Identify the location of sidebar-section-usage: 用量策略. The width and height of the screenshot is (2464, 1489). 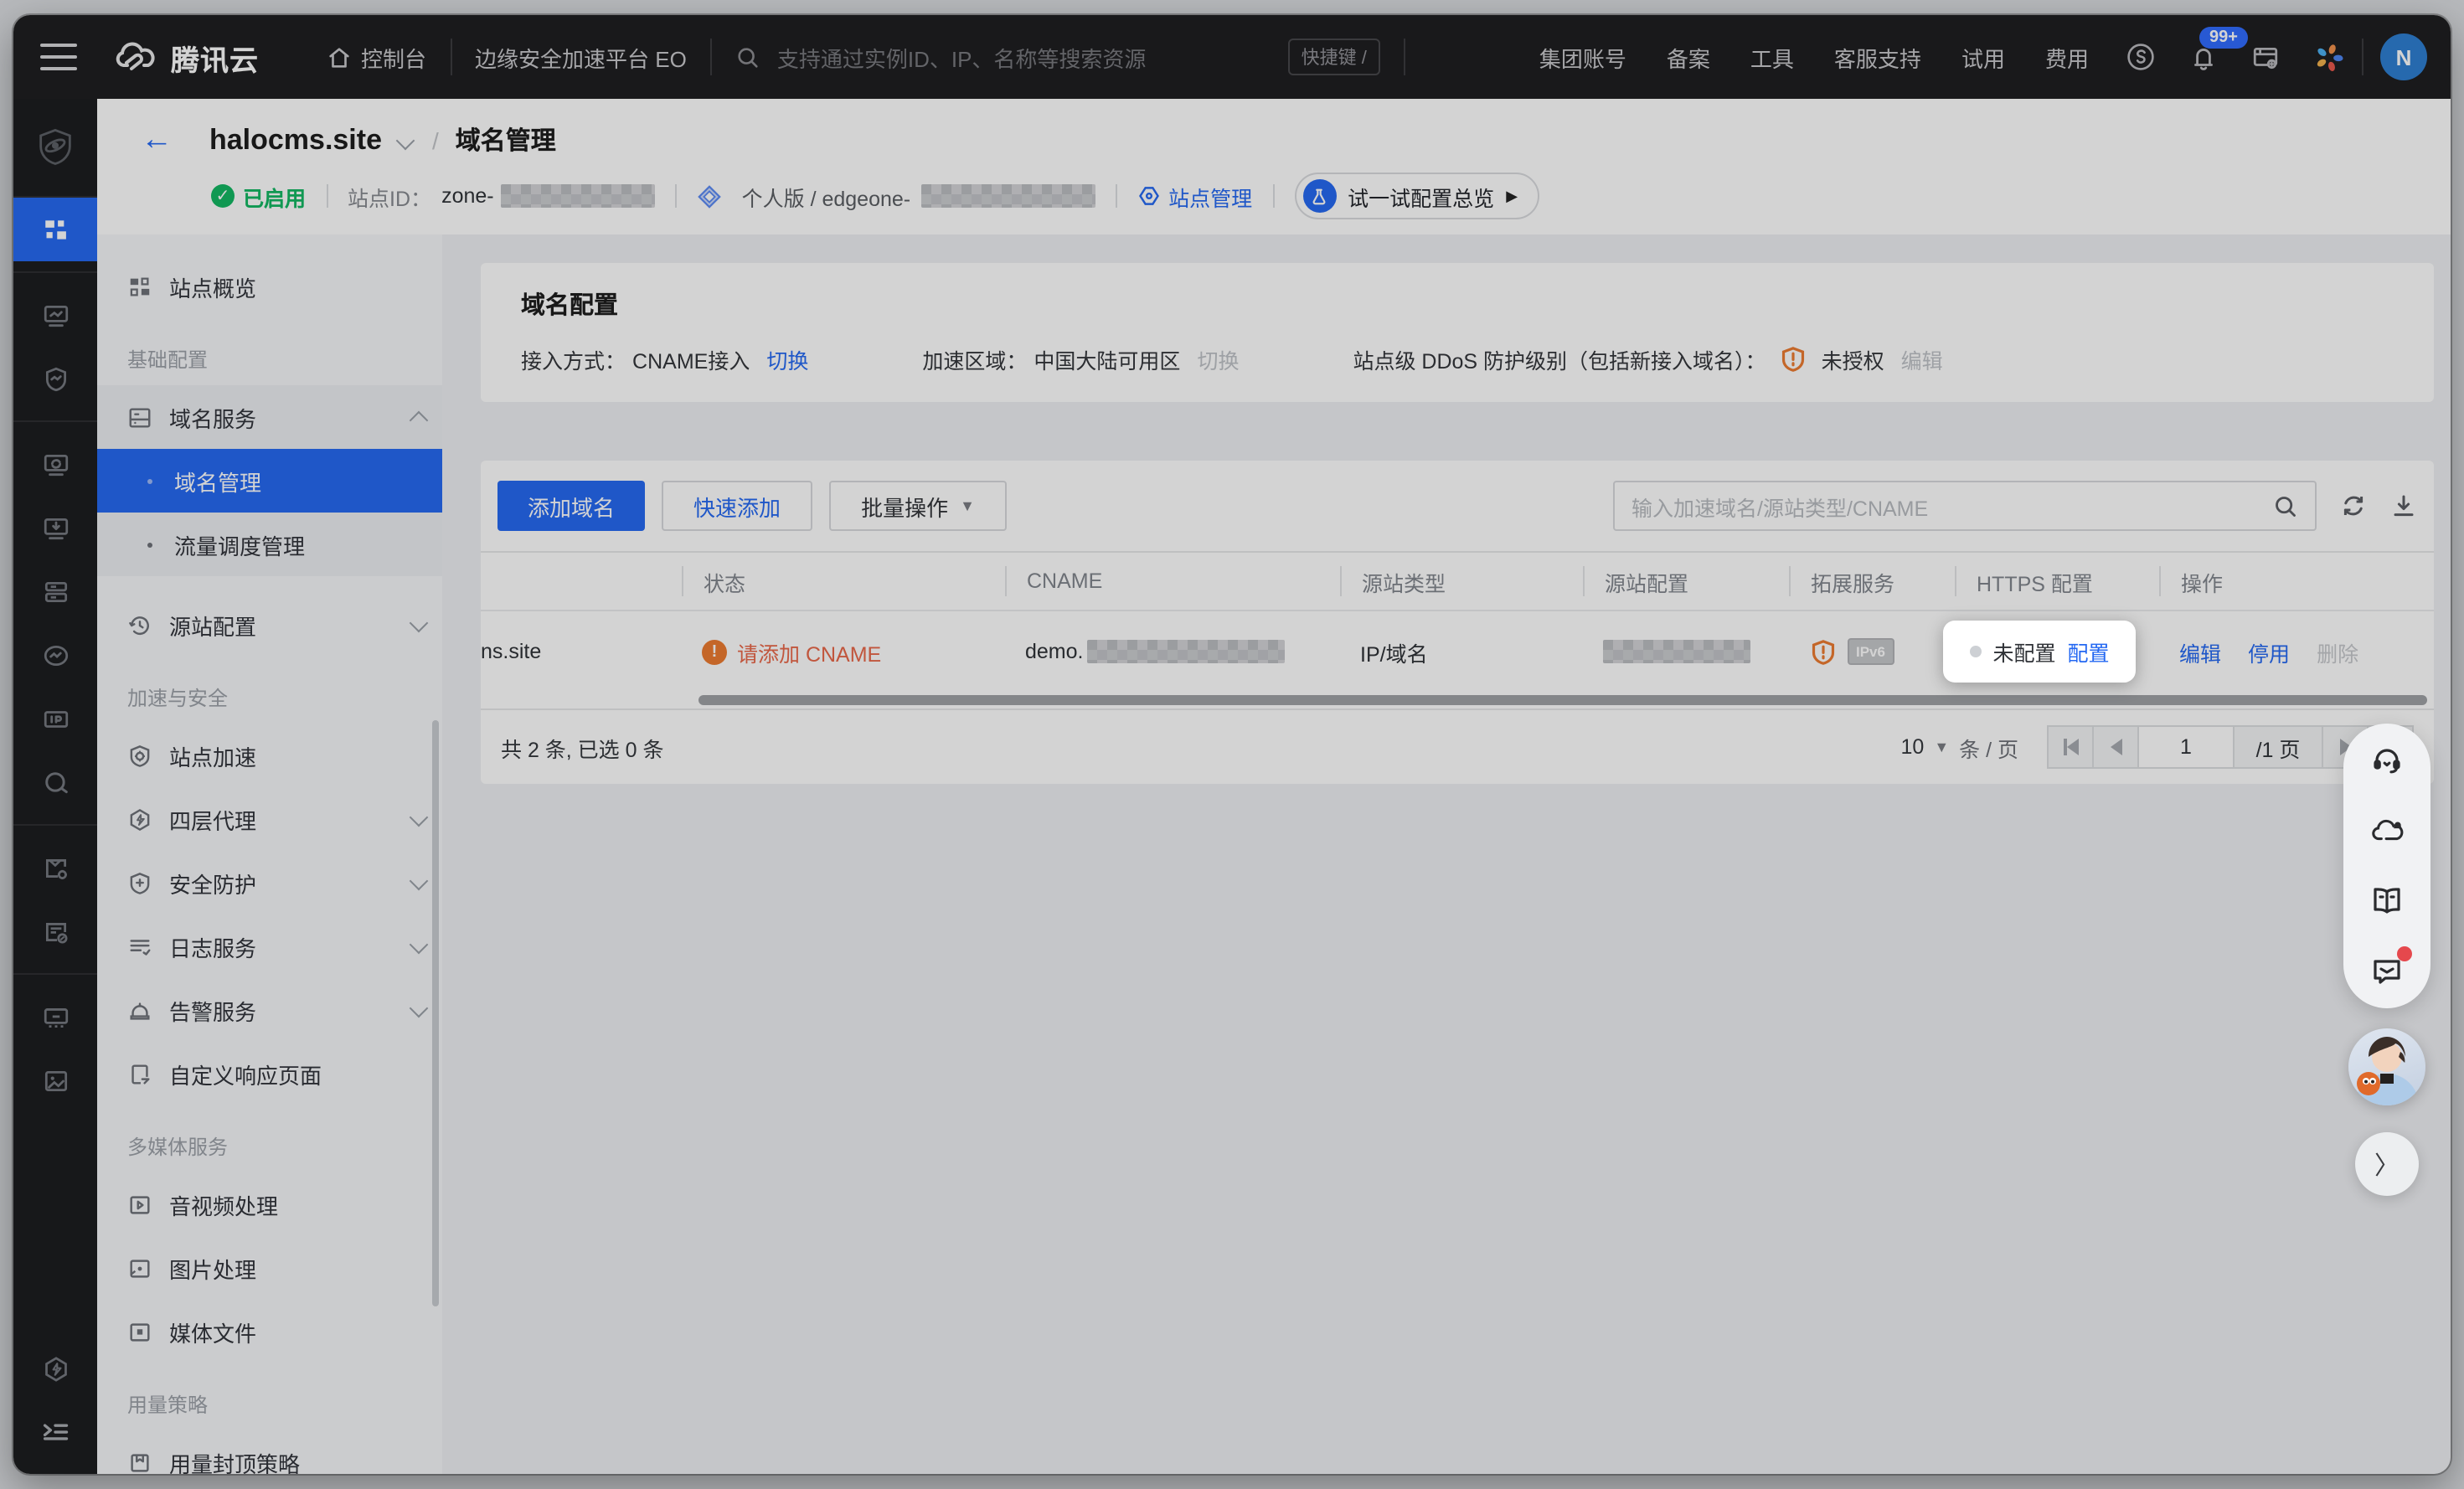
(168, 1405).